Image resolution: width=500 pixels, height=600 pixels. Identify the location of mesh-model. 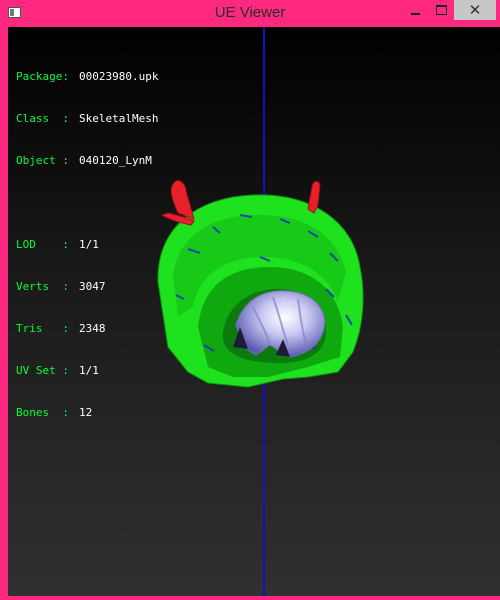
(260, 284).